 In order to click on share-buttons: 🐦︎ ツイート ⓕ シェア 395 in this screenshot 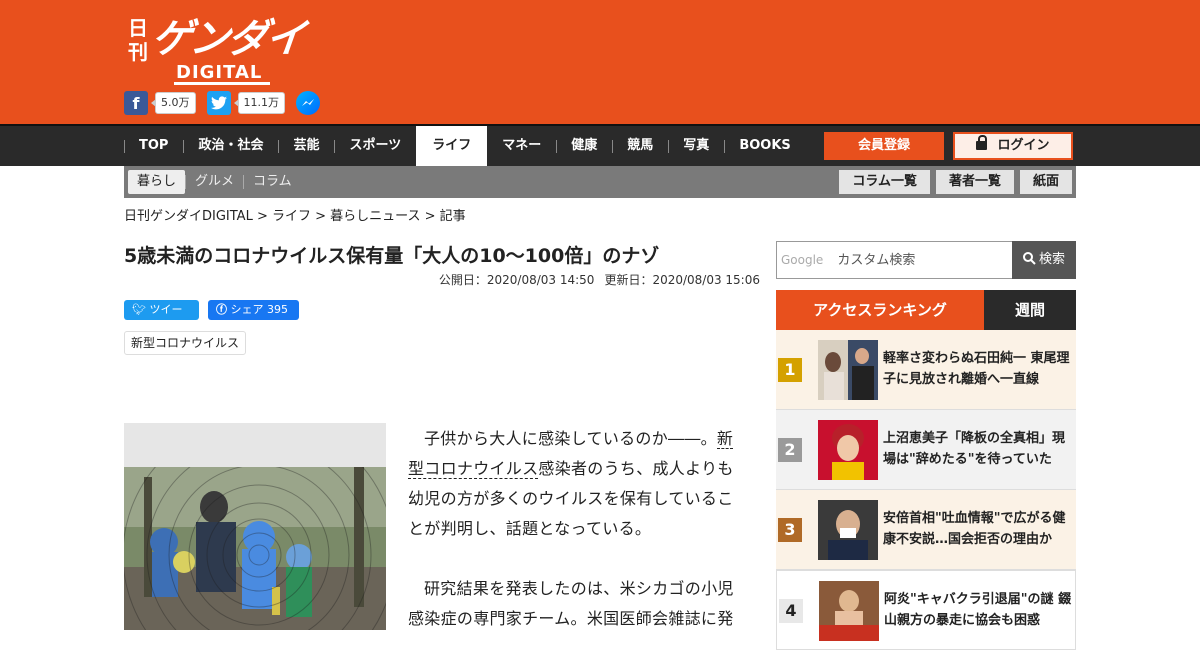, I will do `click(211, 318)`.